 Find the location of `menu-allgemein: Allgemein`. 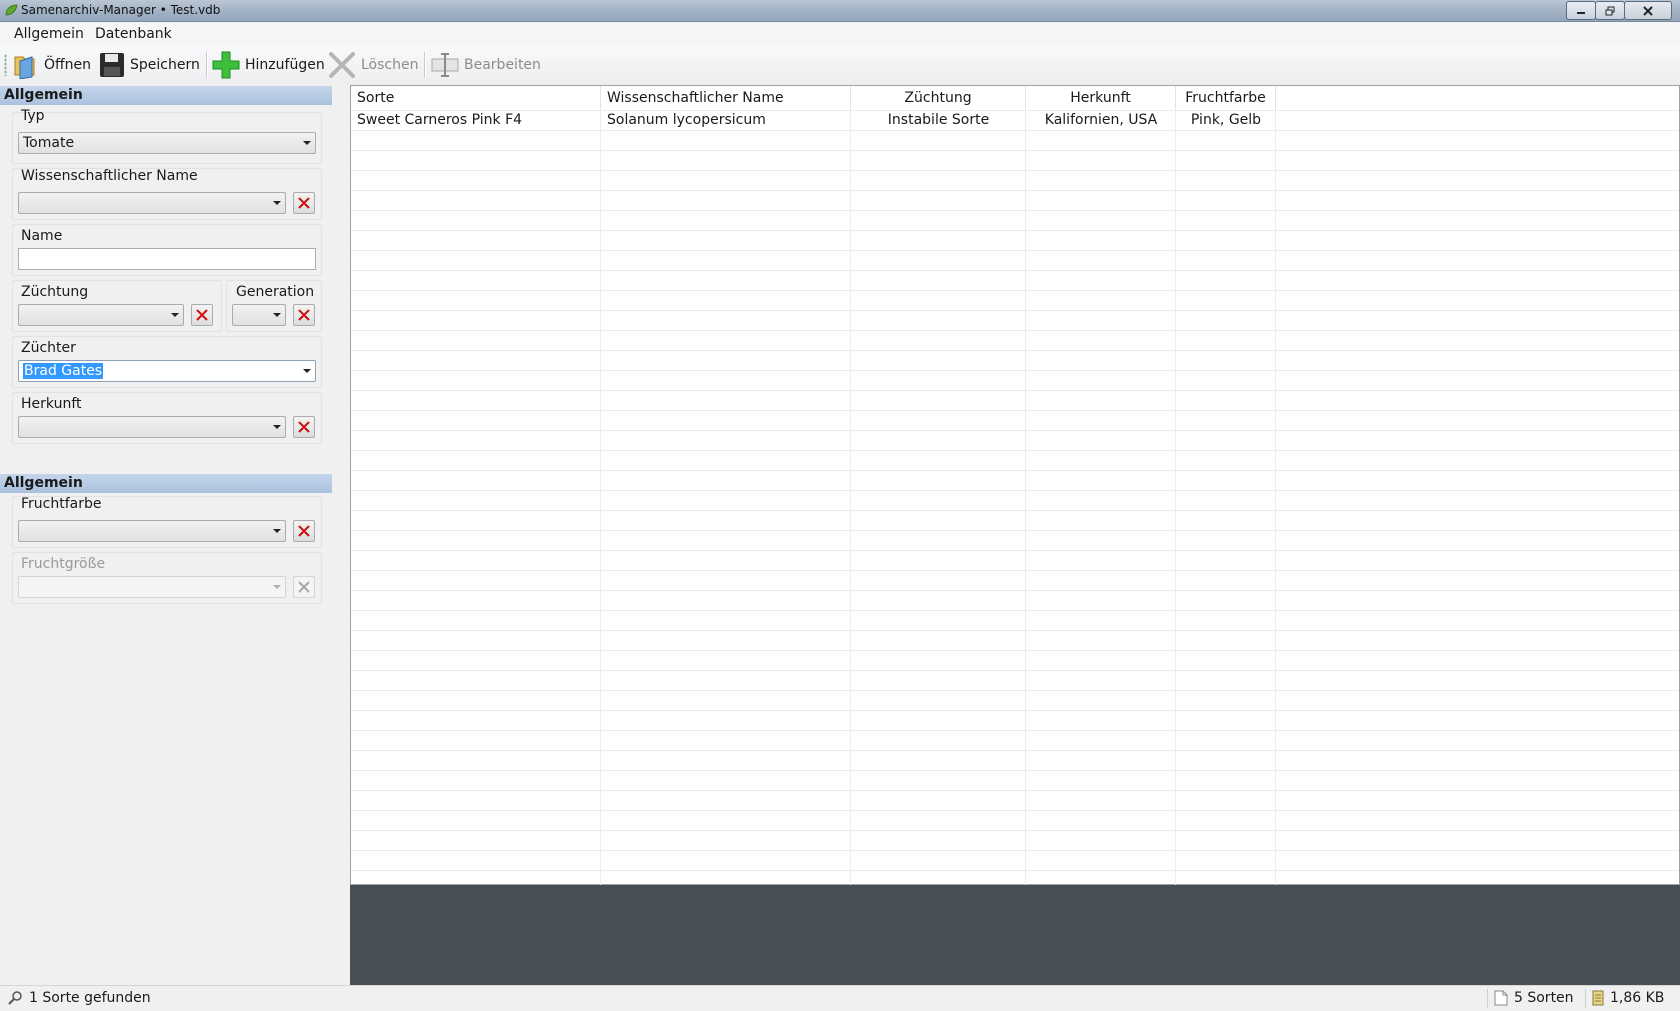

menu-allgemein: Allgemein is located at coordinates (49, 34).